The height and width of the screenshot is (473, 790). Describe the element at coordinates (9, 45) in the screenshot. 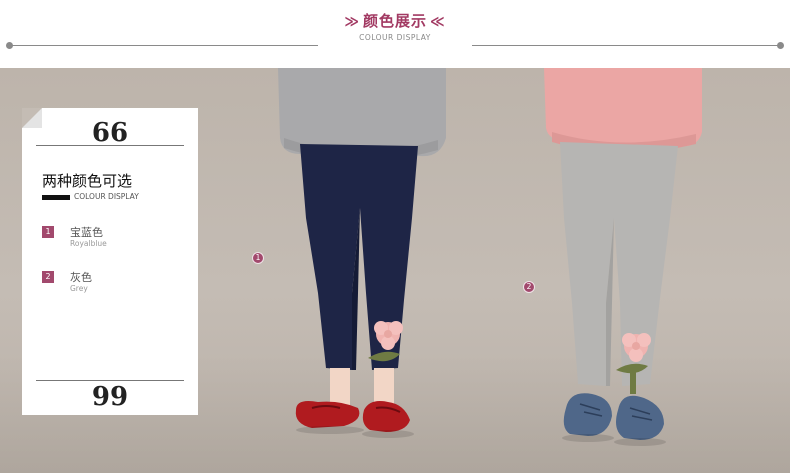

I see `divider-dot-left` at that location.